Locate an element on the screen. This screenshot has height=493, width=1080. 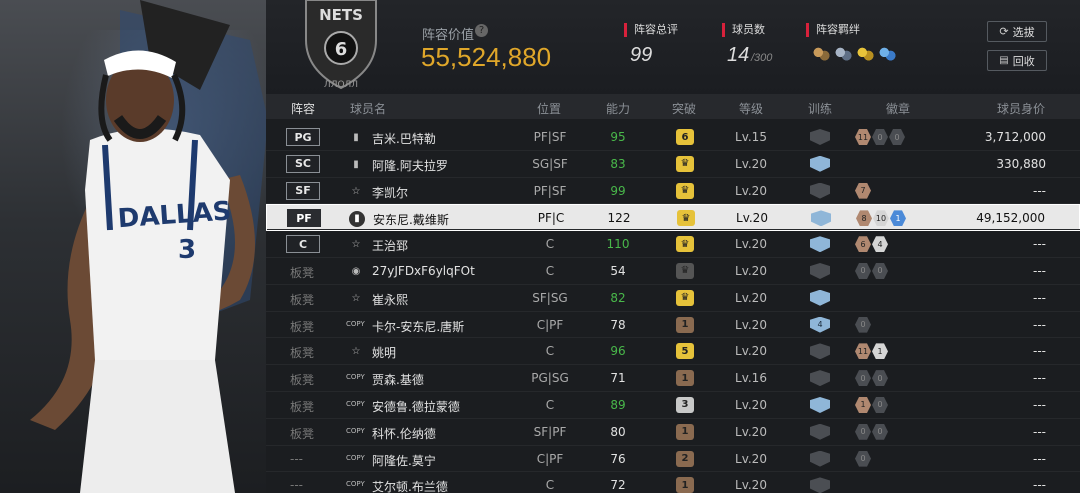
chemistry-icons is located at coordinates (854, 54).